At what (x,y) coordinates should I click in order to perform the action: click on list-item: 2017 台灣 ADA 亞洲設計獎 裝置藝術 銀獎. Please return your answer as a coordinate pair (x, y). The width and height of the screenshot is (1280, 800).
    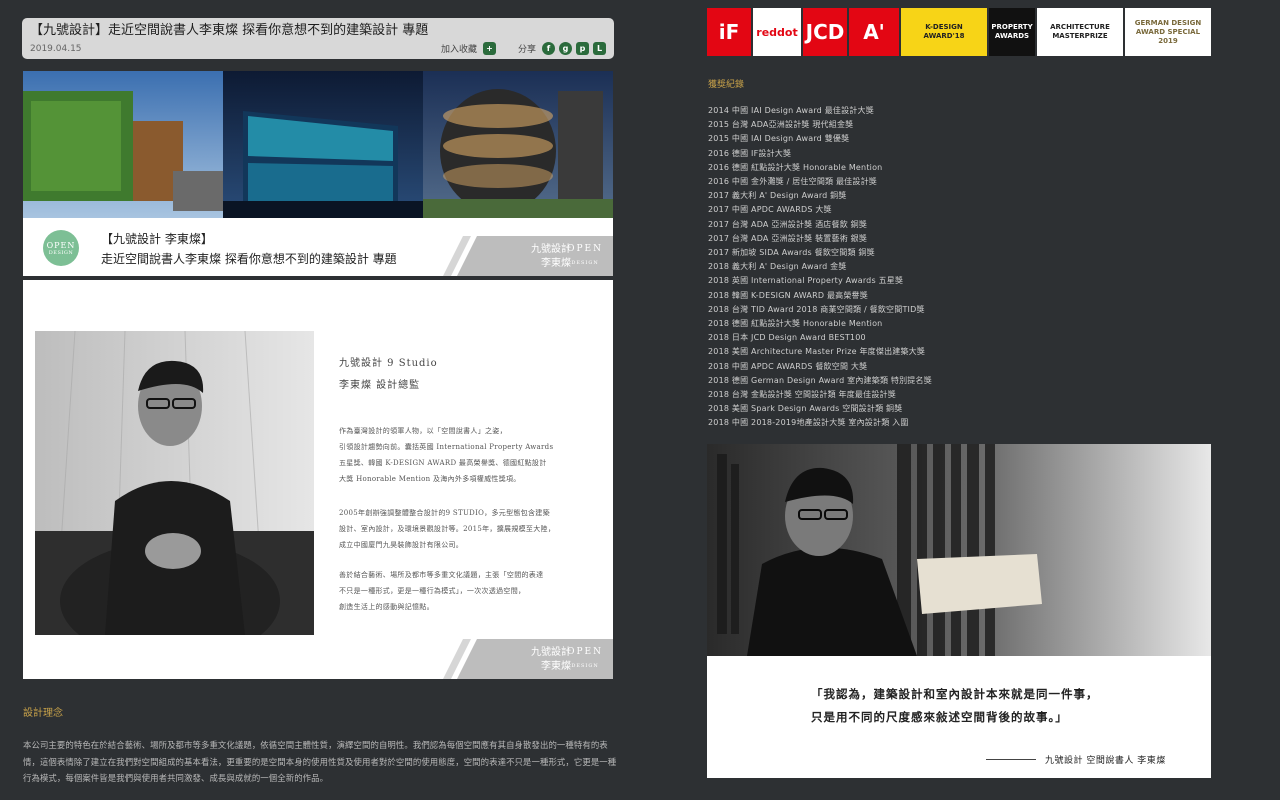
    Looking at the image, I should click on (788, 238).